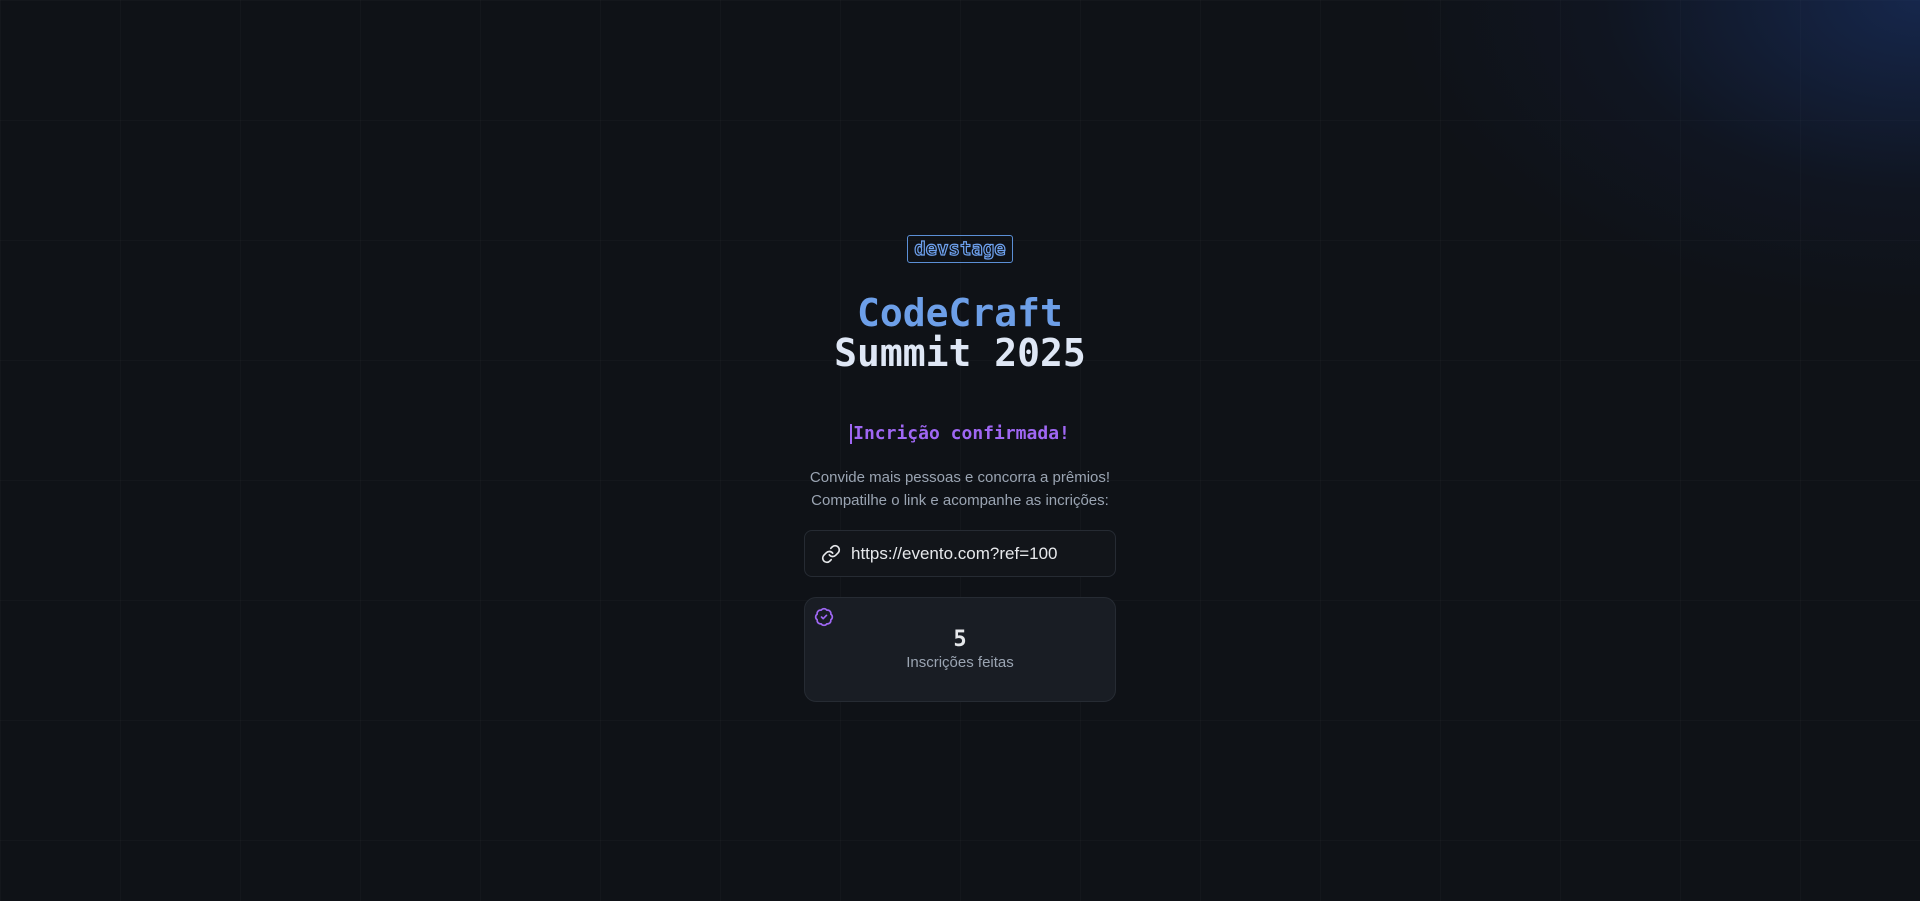 This screenshot has height=901, width=1920. Describe the element at coordinates (960, 639) in the screenshot. I see `referral-count: 5` at that location.